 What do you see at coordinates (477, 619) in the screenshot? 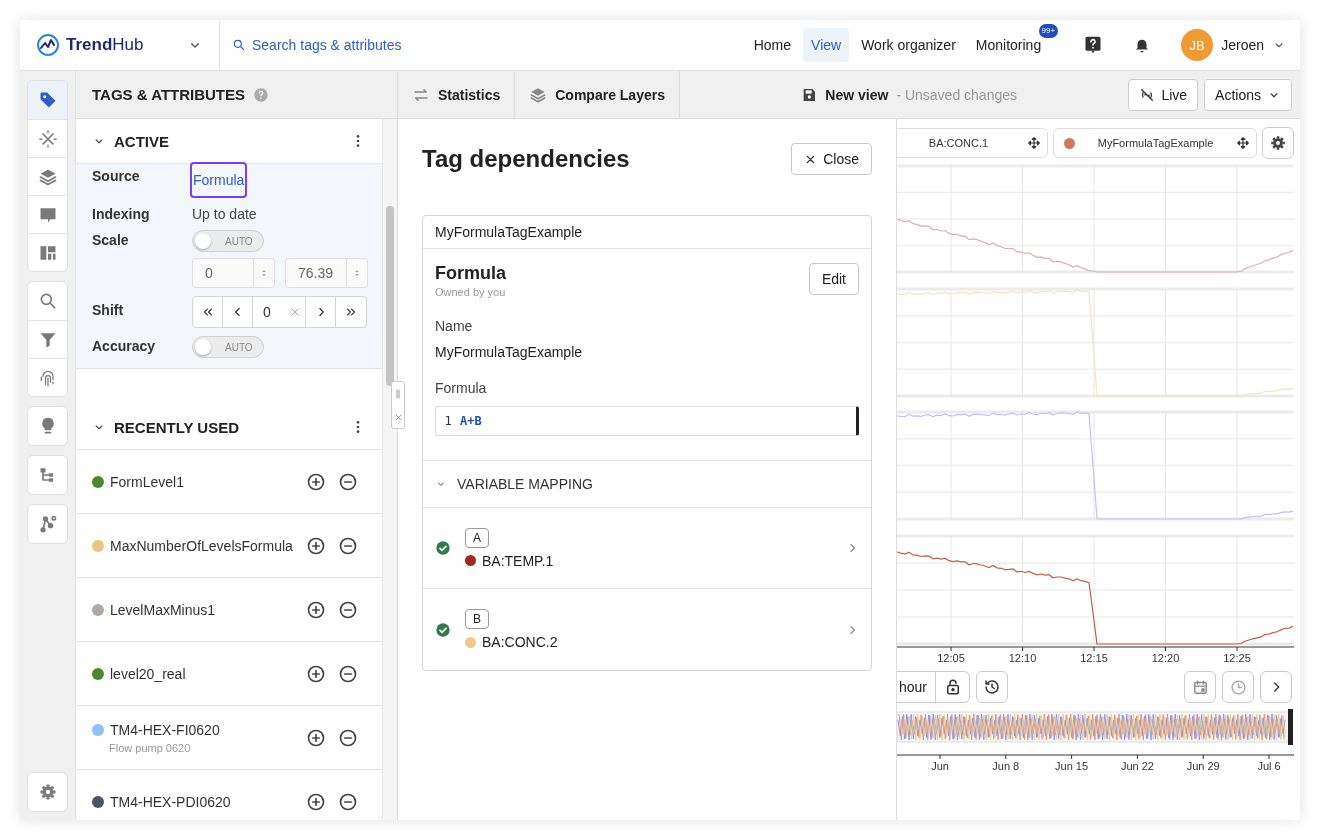
I see `variable-badge: B` at bounding box center [477, 619].